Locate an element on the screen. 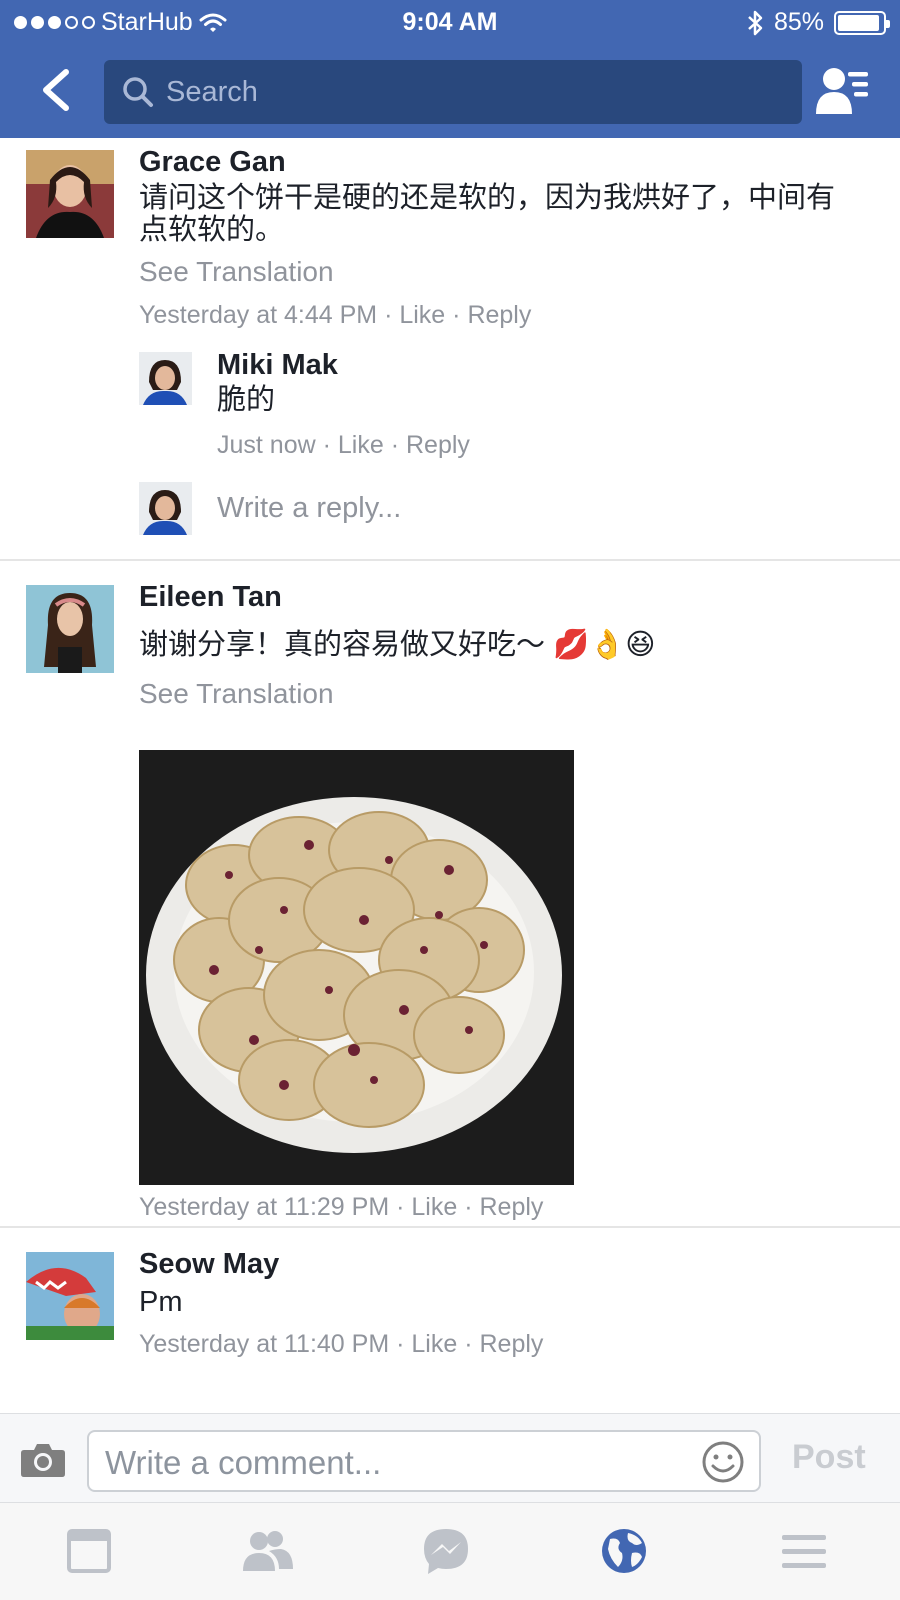 This screenshot has height=1600, width=900. reply-time: Just now is located at coordinates (266, 445).